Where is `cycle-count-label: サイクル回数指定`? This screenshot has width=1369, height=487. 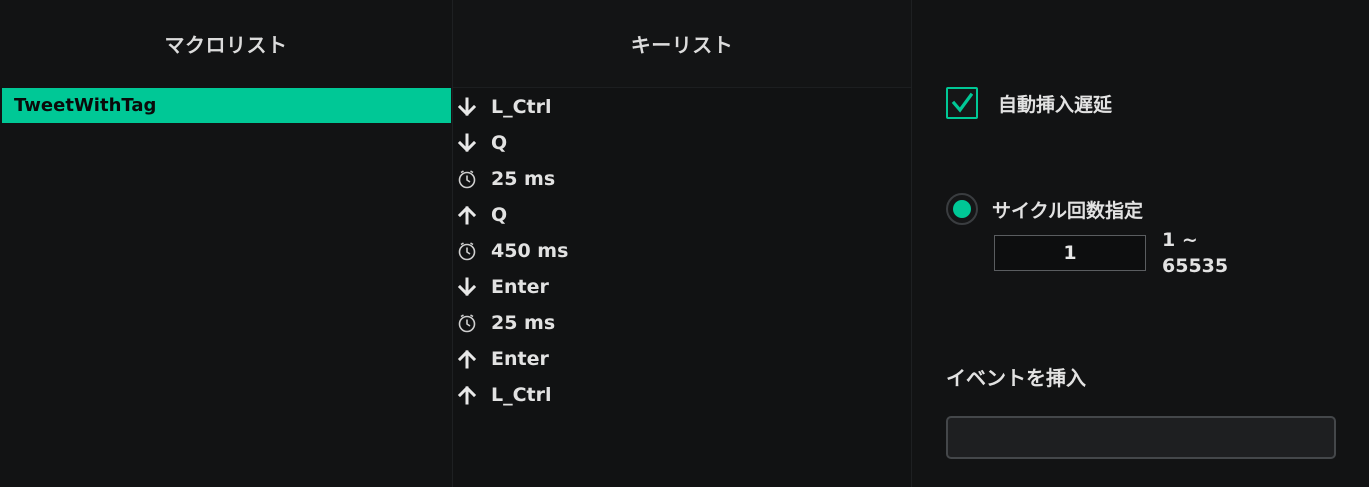
cycle-count-label: サイクル回数指定 is located at coordinates (1068, 210).